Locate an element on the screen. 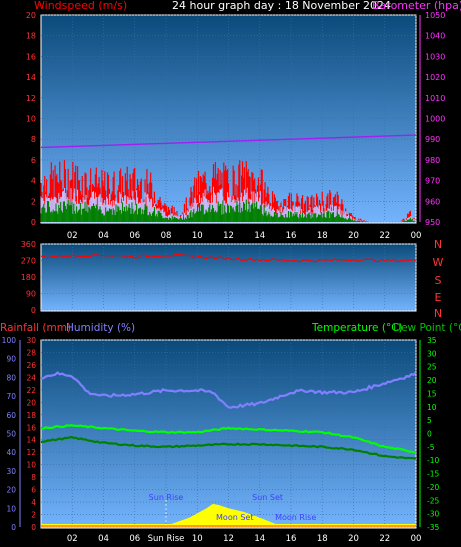 This screenshot has width=461, height=547. humidity-y-tick-label: 80 is located at coordinates (11, 377).